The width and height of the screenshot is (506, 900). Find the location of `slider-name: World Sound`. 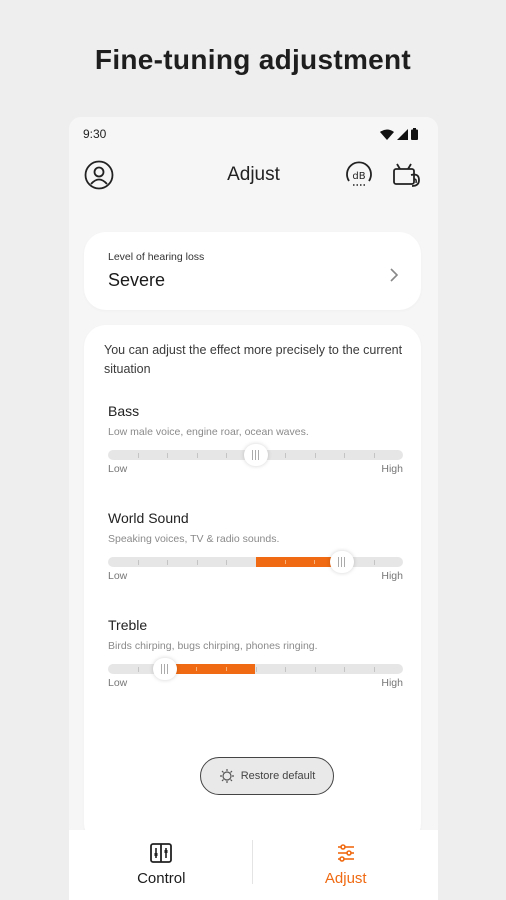

slider-name: World Sound is located at coordinates (148, 518).